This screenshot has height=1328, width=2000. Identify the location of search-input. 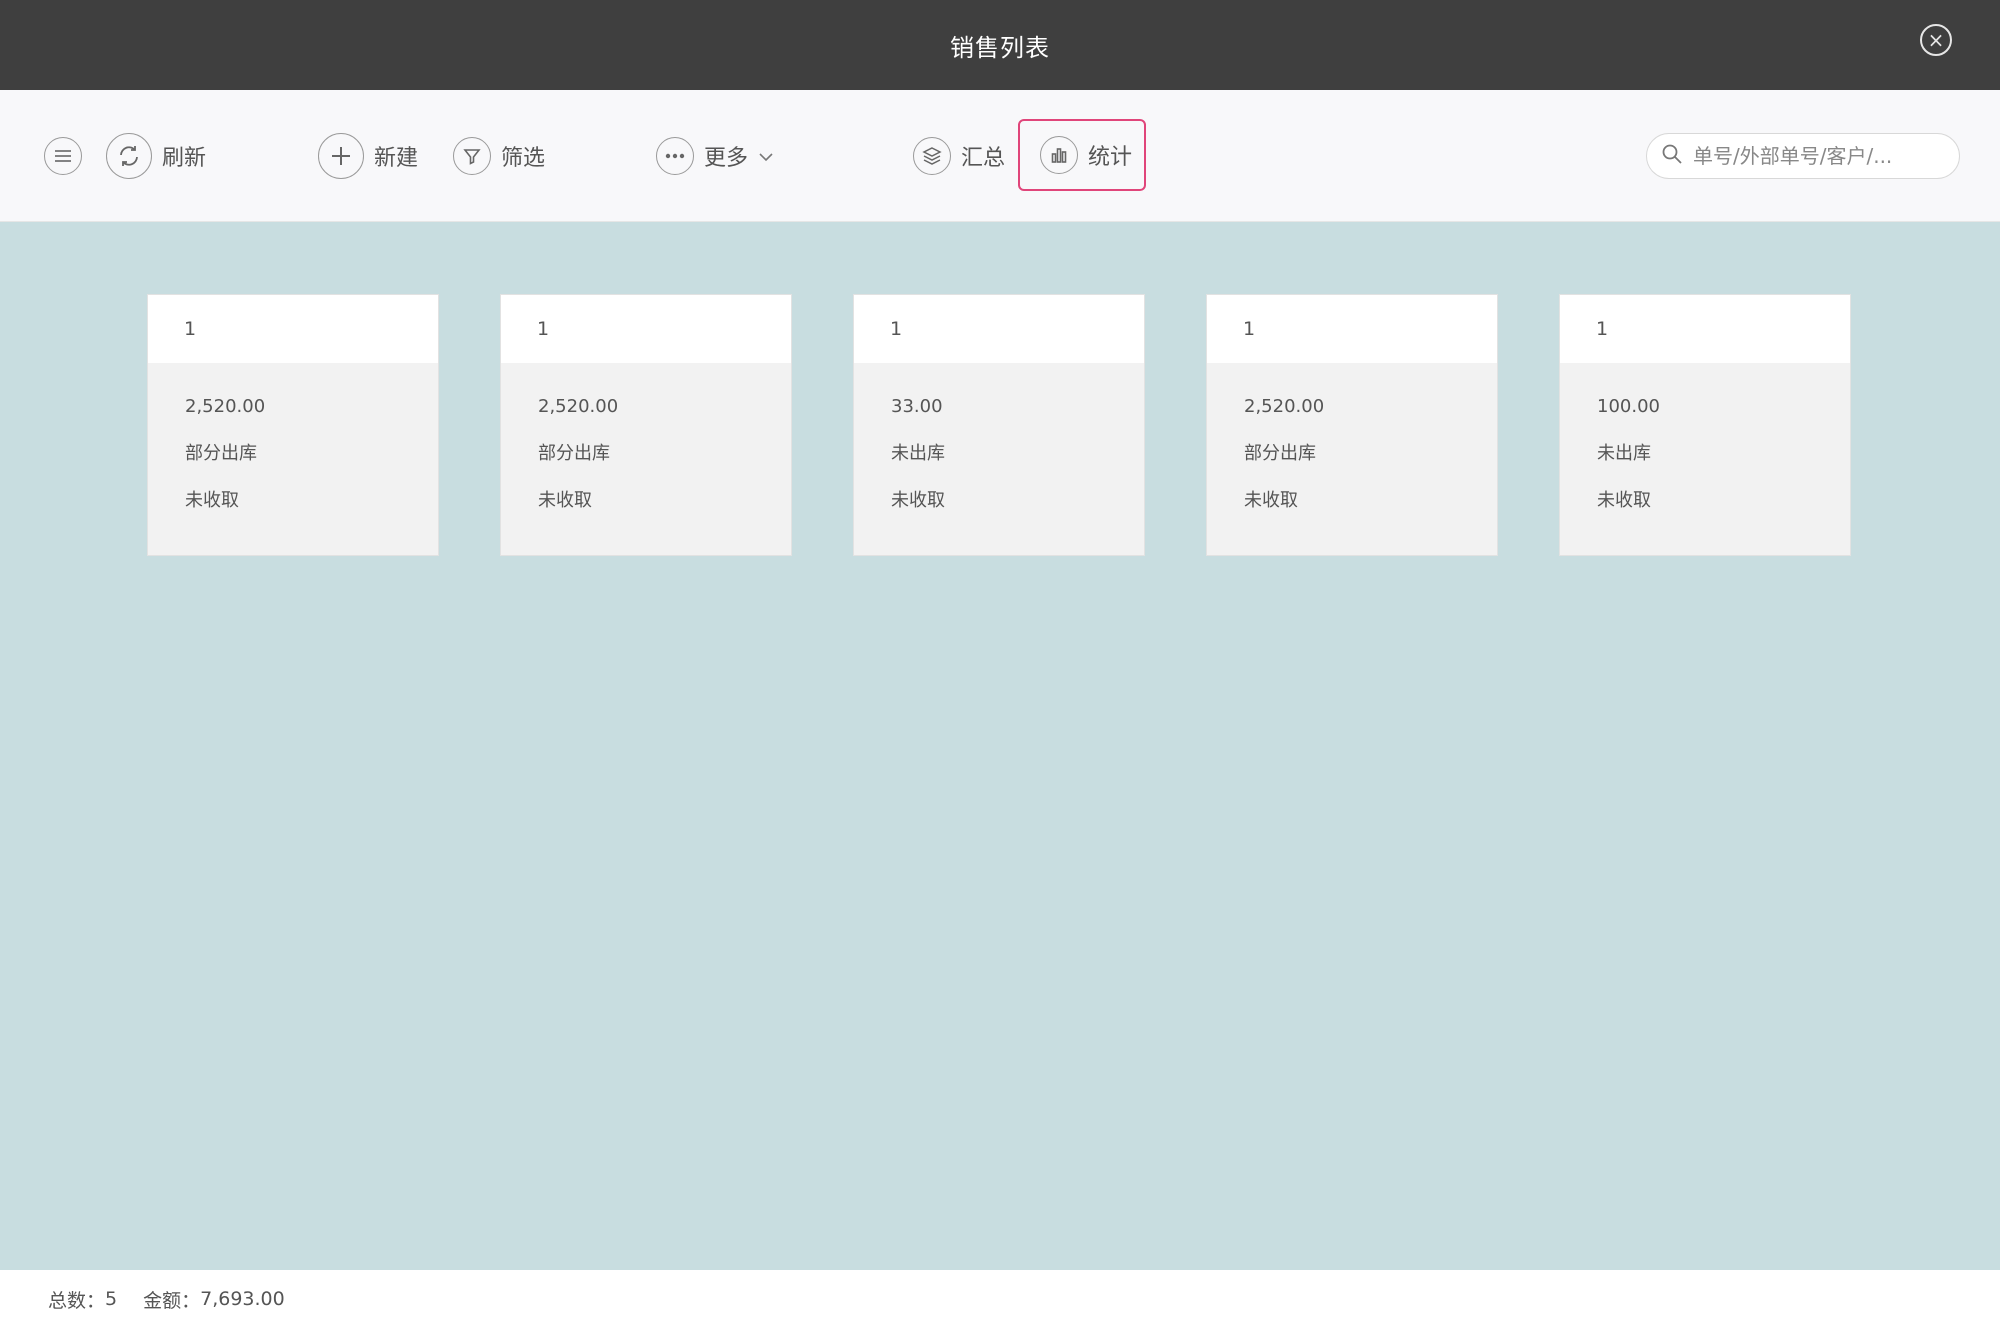
(1818, 156).